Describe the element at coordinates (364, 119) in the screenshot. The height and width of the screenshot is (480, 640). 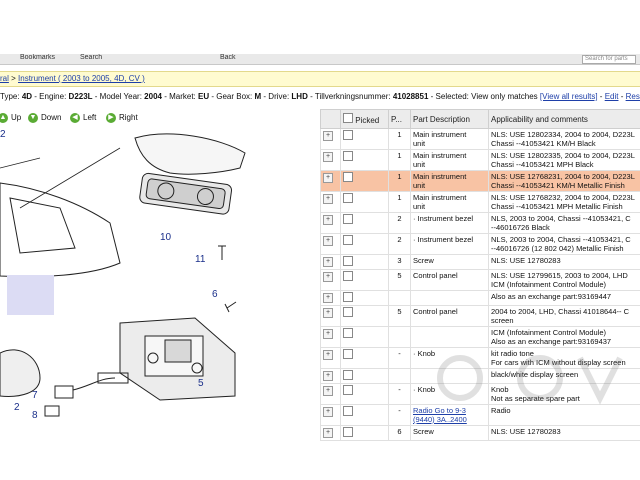
I see `picked-column-header: Picked` at that location.